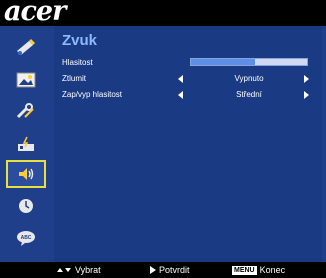  Describe the element at coordinates (92, 94) in the screenshot. I see `power-volume-label: Zap/vyp hlasitost` at that location.